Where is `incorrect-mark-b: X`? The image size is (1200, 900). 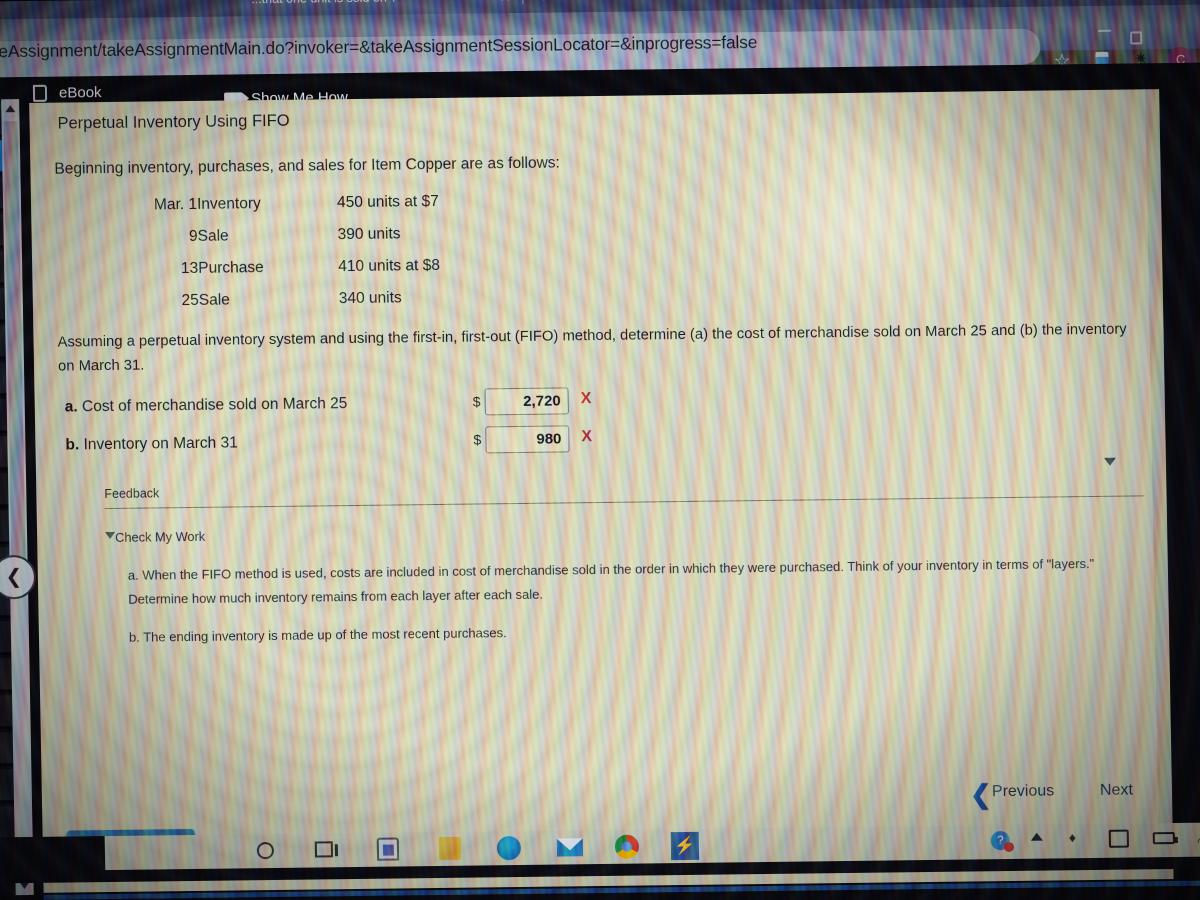
incorrect-mark-b: X is located at coordinates (587, 437).